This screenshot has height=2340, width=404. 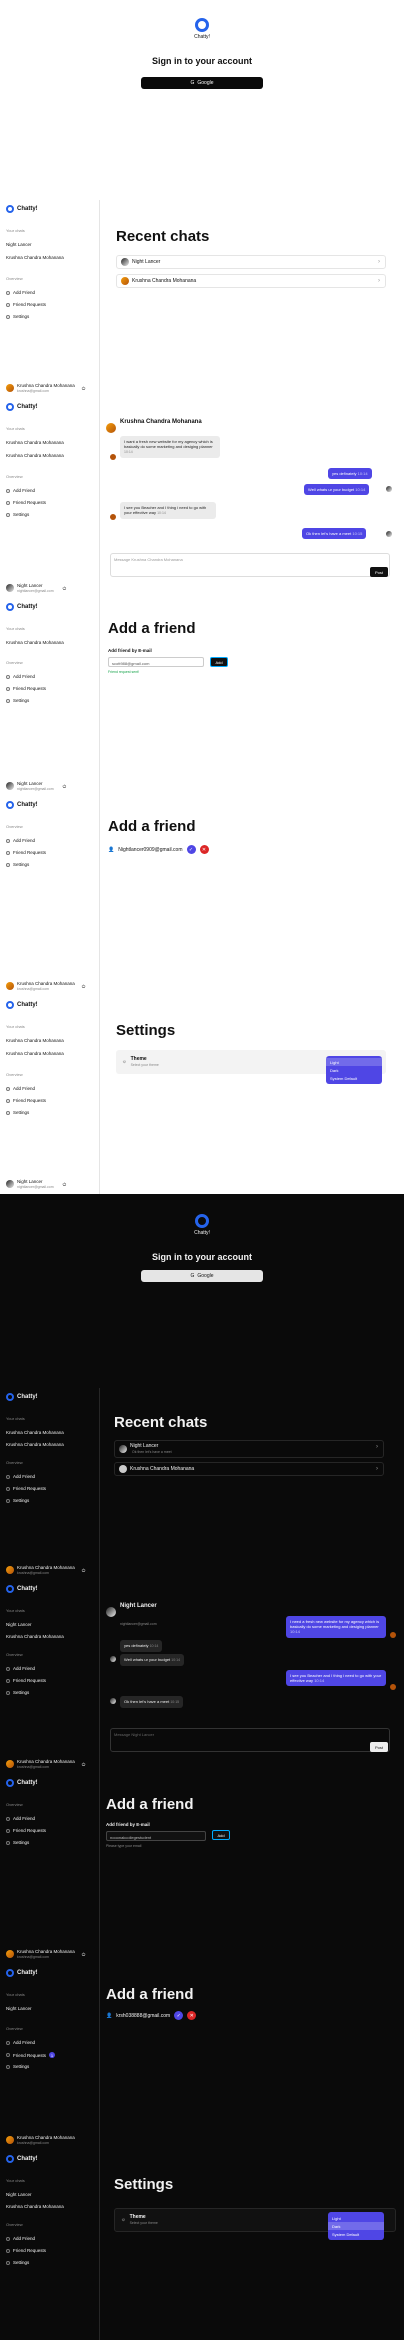 What do you see at coordinates (379, 281) in the screenshot?
I see `chevron-right-icon: ›` at bounding box center [379, 281].